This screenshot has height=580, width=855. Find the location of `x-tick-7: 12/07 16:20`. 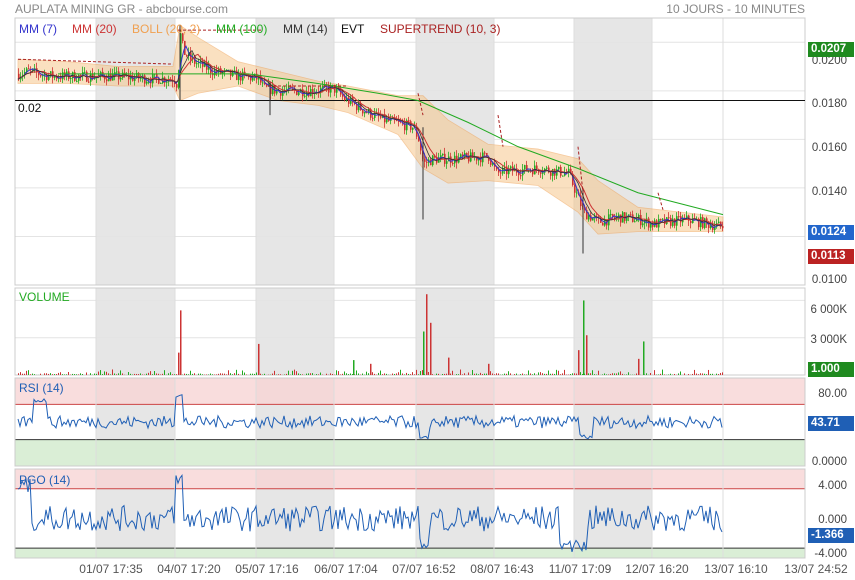

x-tick-7: 12/07 16:20 is located at coordinates (657, 569).